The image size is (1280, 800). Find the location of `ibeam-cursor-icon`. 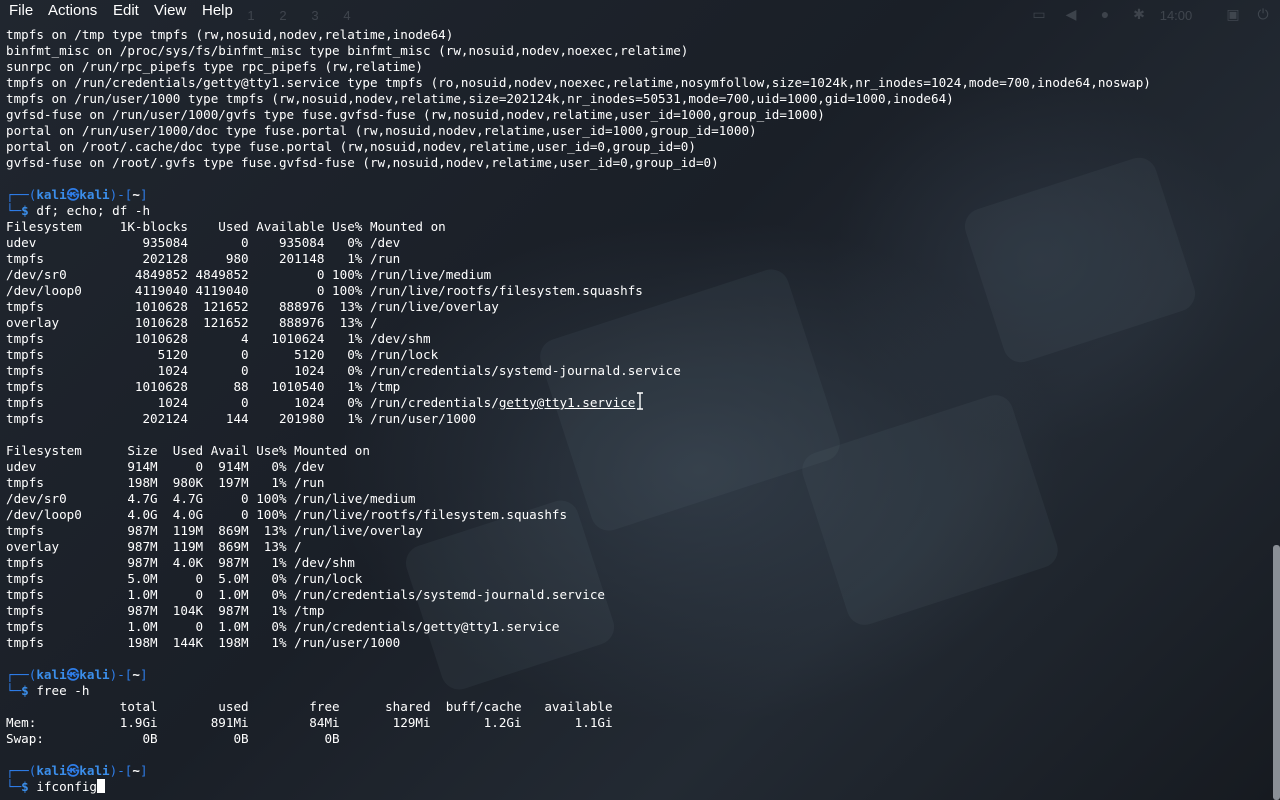

ibeam-cursor-icon is located at coordinates (640, 401).